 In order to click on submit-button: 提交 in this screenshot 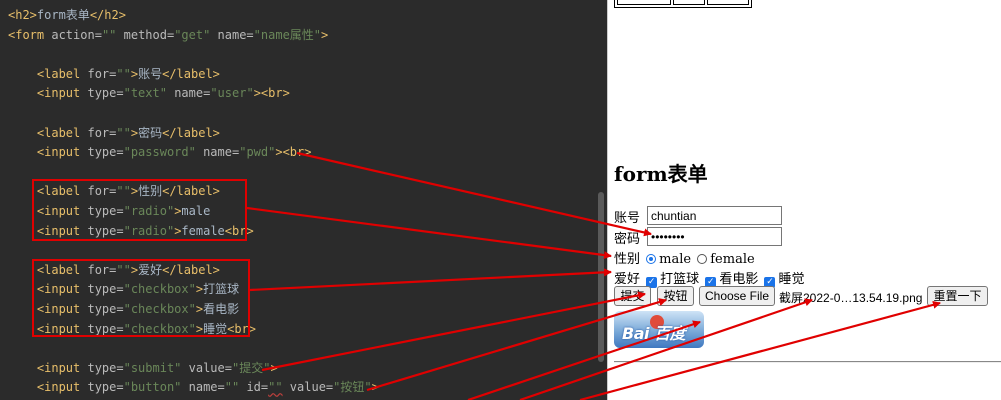, I will do `click(632, 296)`.